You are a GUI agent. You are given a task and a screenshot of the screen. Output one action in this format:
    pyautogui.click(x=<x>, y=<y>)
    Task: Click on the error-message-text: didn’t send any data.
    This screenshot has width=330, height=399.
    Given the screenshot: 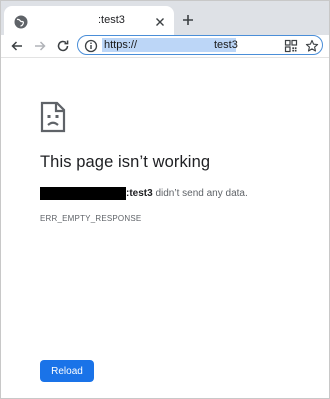 What is the action you would take?
    pyautogui.click(x=200, y=193)
    